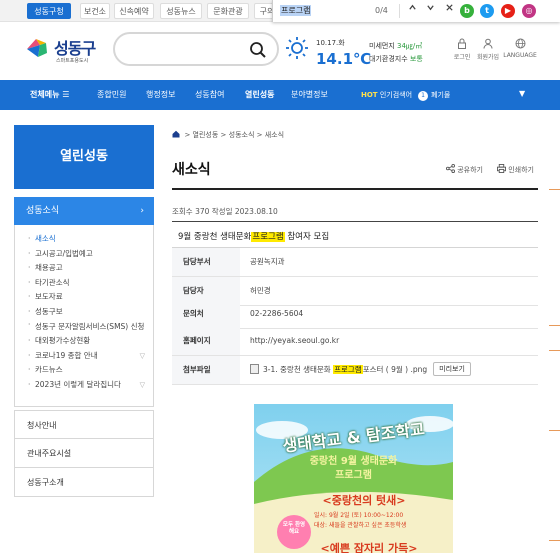 This screenshot has height=553, width=560. Describe the element at coordinates (294, 341) in the screenshot. I see `homepage-link: http://yeyak.seoul.go.kr` at that location.